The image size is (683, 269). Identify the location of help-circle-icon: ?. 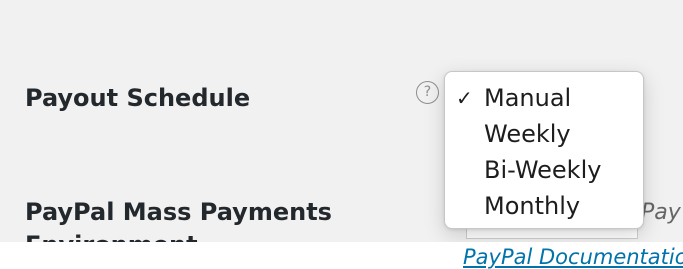
(427, 92).